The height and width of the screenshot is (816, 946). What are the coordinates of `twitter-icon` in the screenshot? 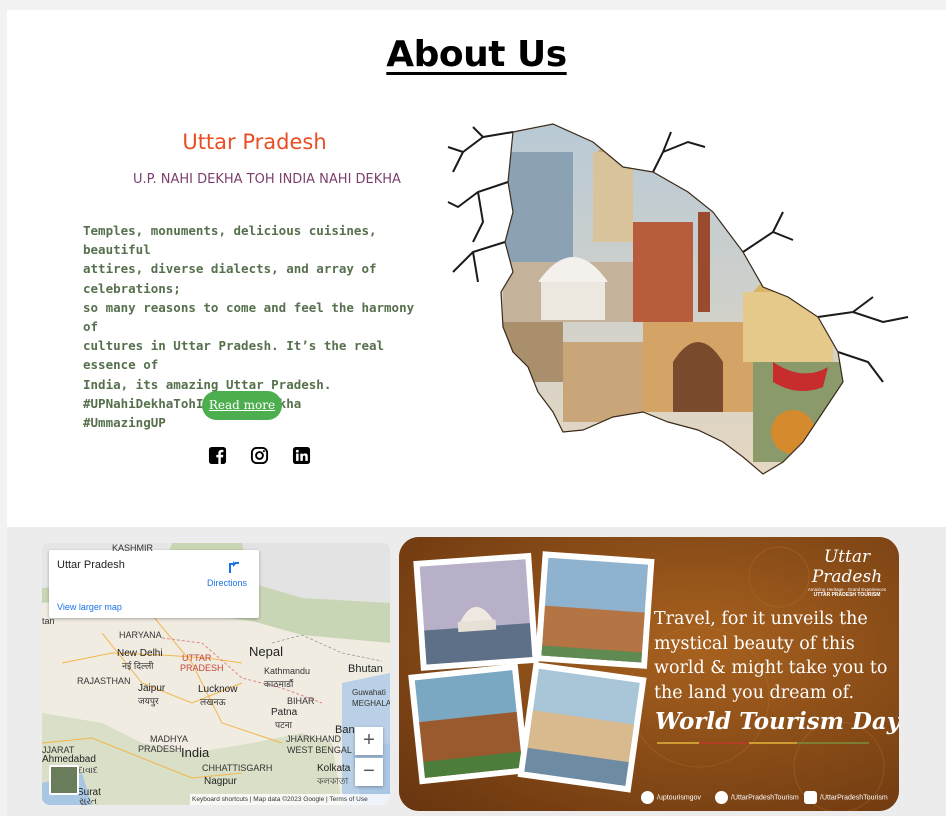 It's located at (647, 797).